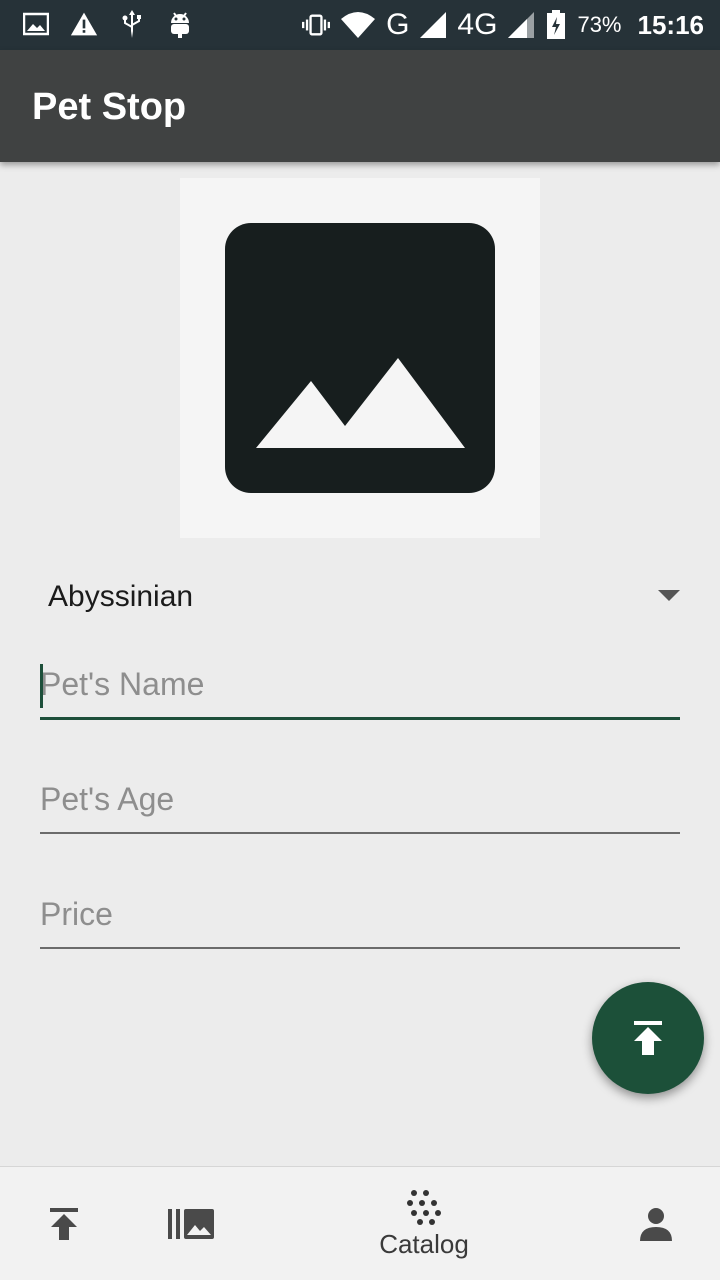 The image size is (720, 1280). Describe the element at coordinates (424, 1243) in the screenshot. I see `nav-label-catalog: Catalog` at that location.